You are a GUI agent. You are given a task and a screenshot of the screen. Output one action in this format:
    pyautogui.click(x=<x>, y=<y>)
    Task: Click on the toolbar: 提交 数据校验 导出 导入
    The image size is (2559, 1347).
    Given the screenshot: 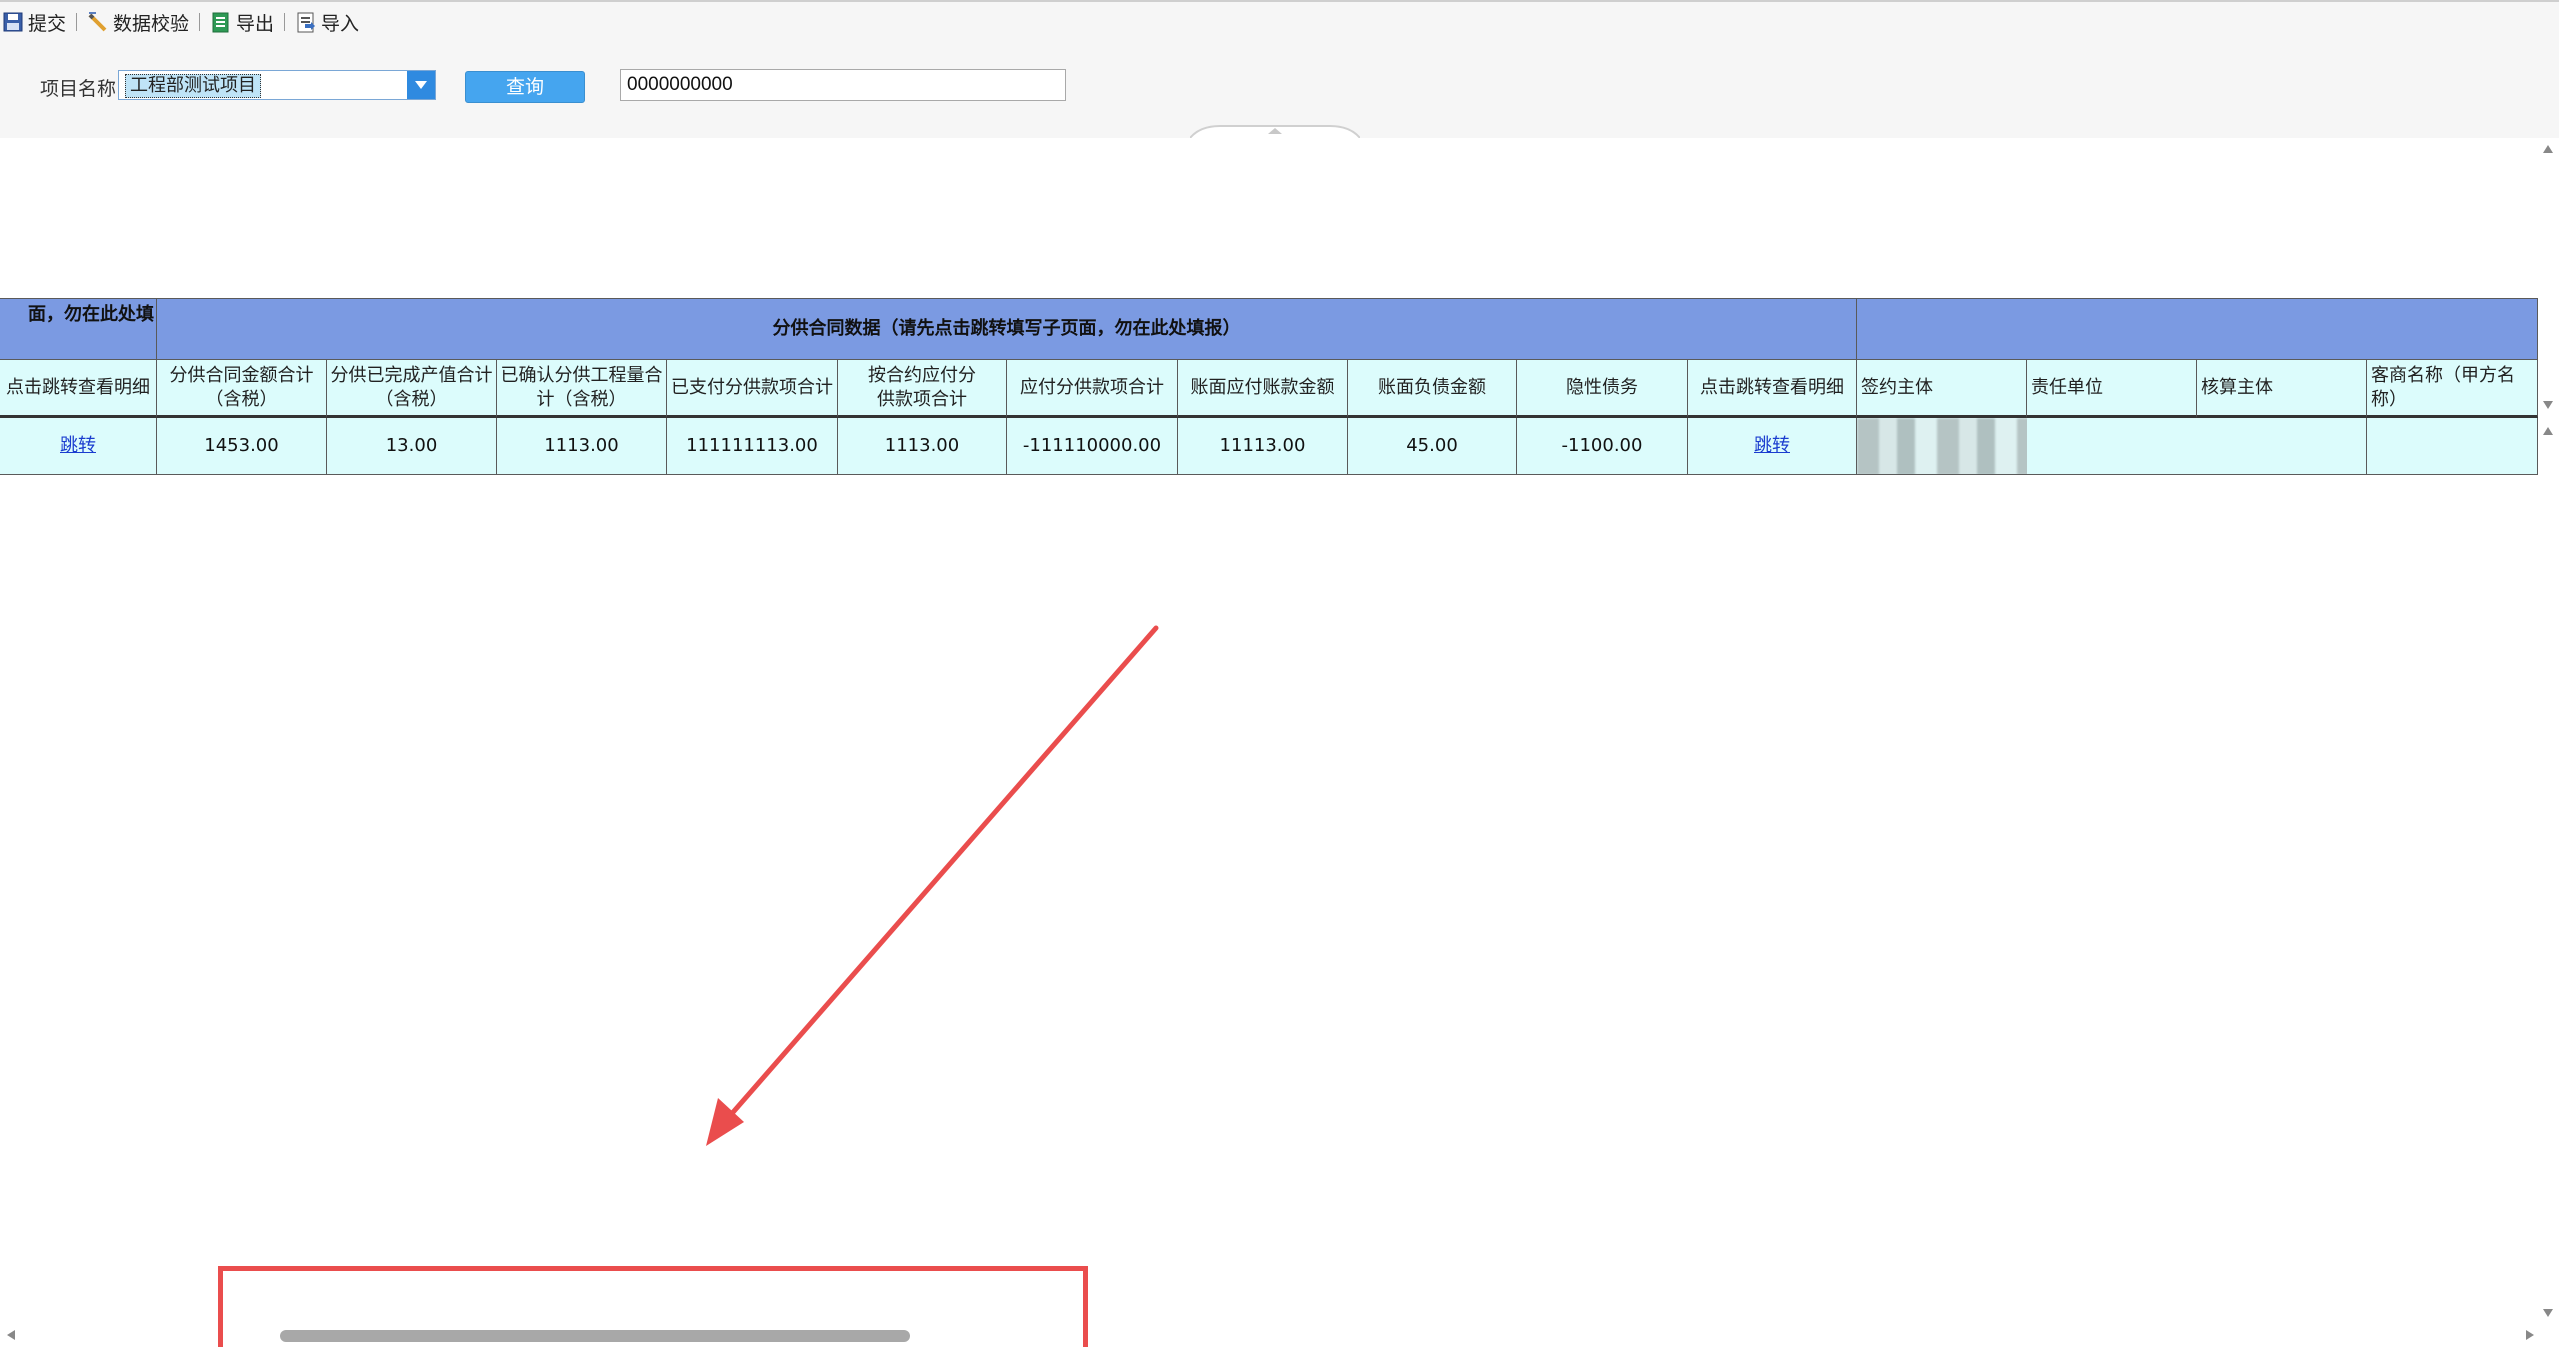 What is the action you would take?
    pyautogui.click(x=1279, y=21)
    